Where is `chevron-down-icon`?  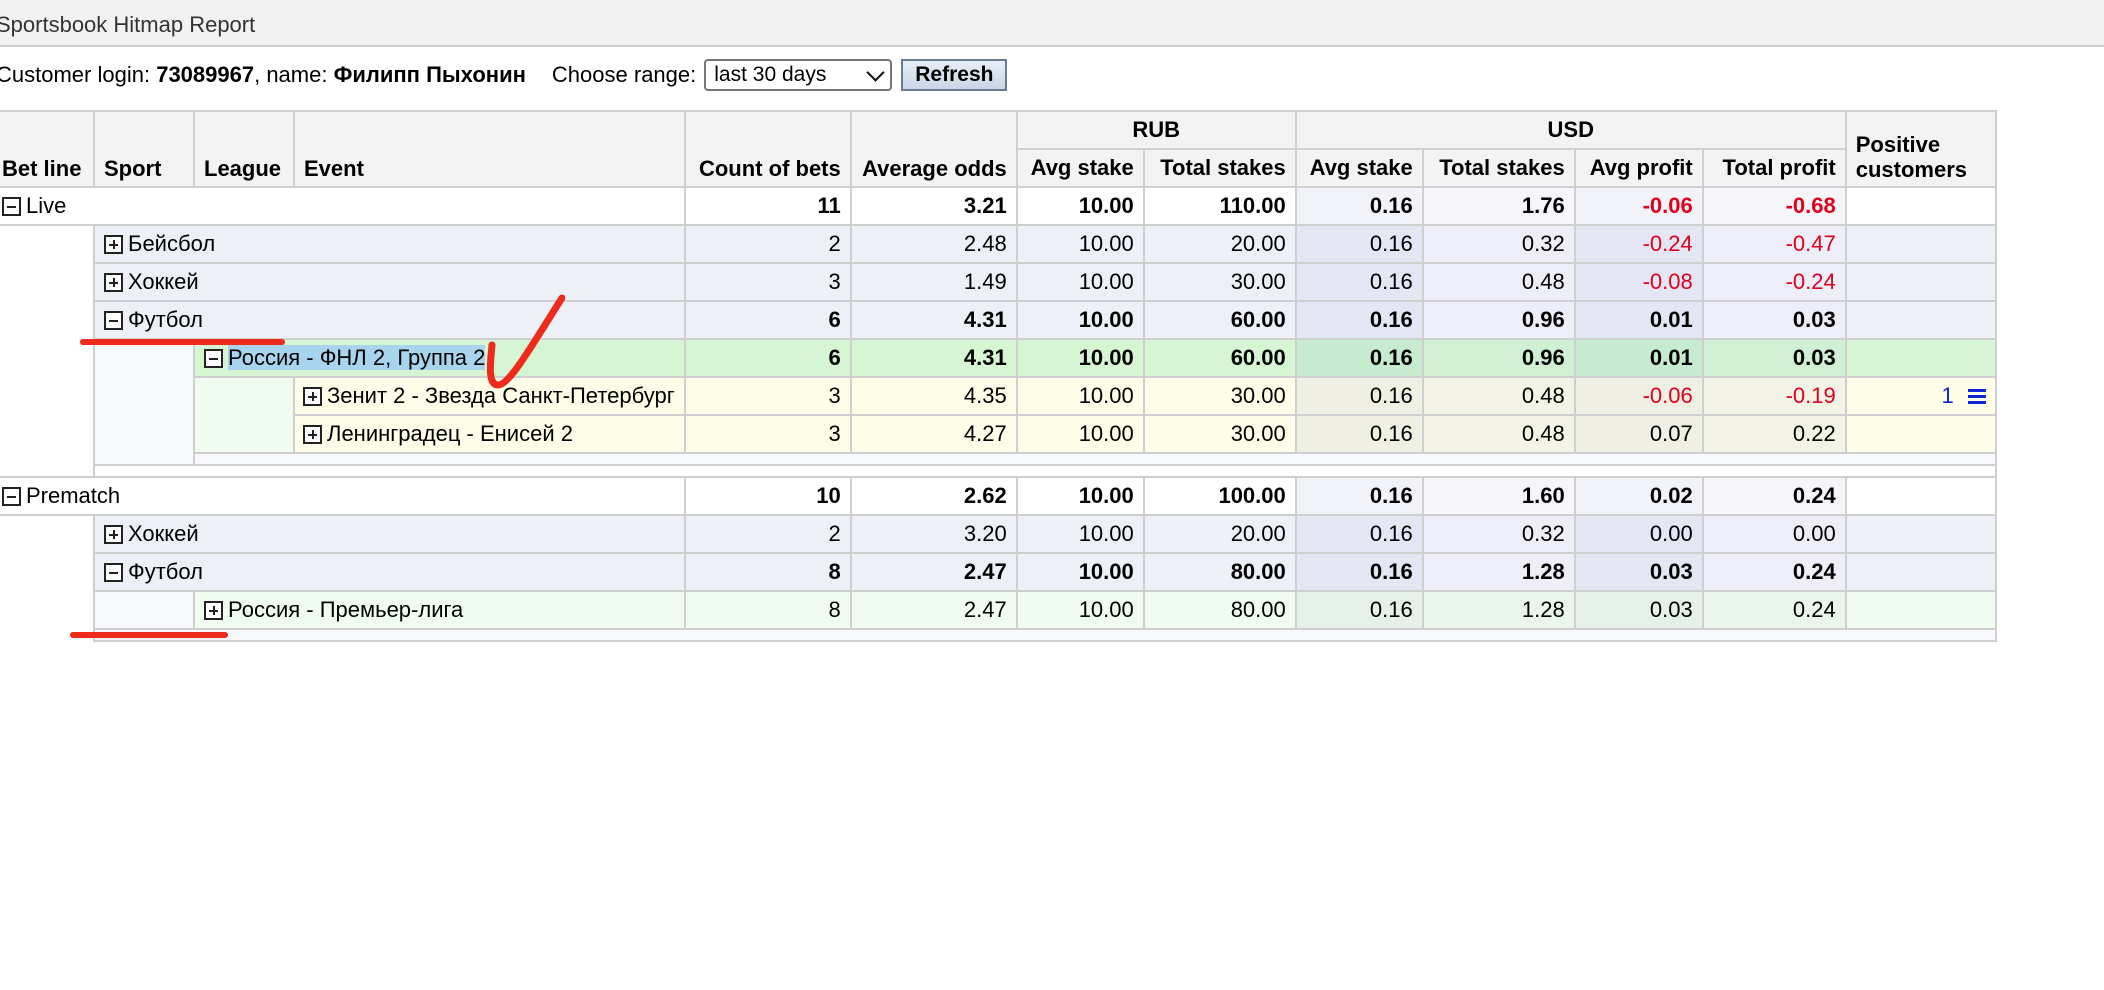
chevron-down-icon is located at coordinates (875, 72).